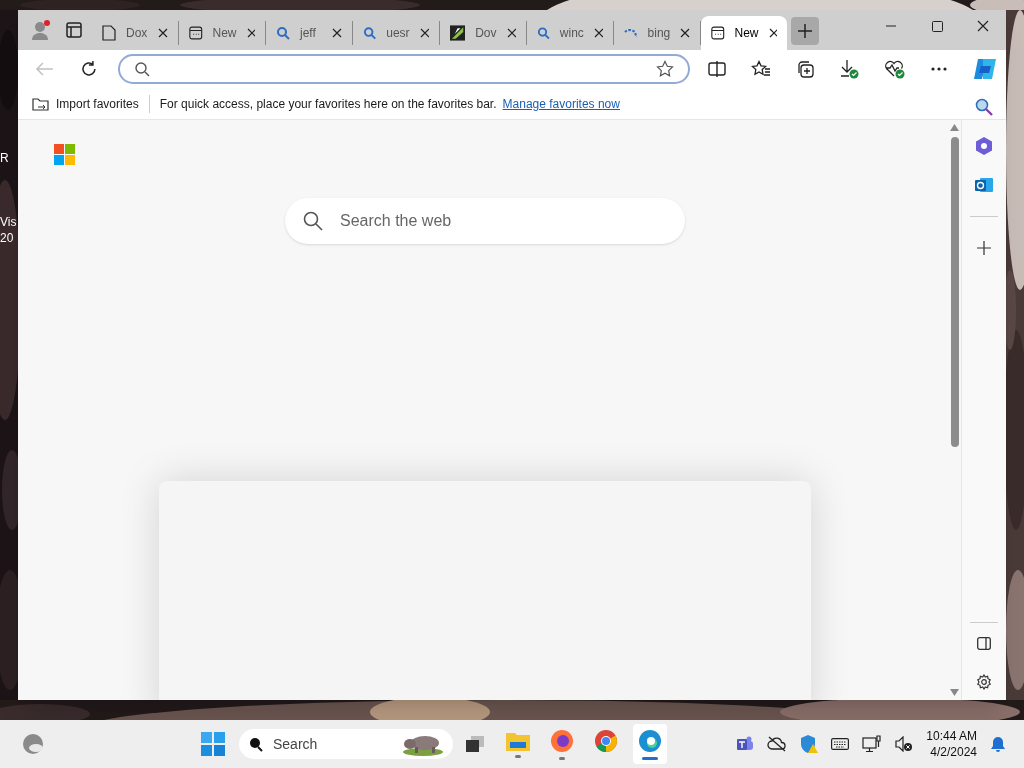  I want to click on browser-tab: jeff, so click(309, 33).